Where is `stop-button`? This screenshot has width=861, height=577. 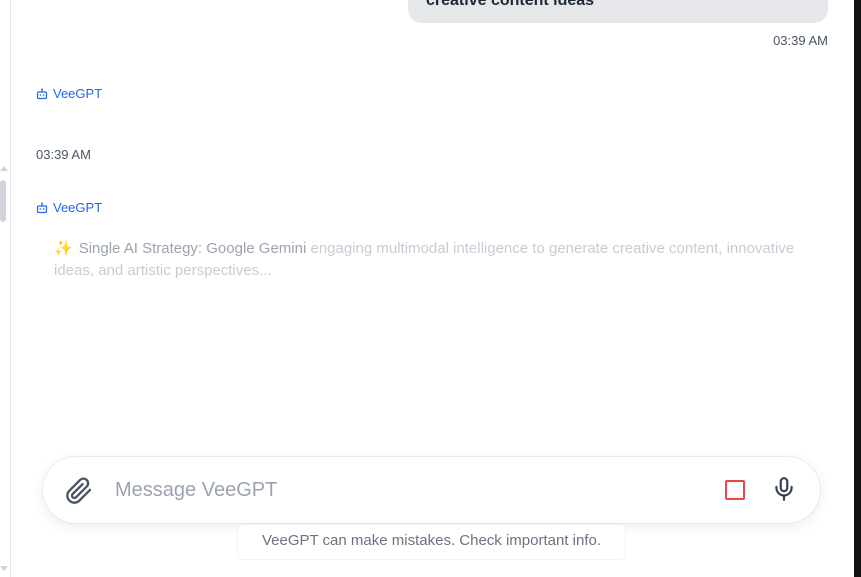
stop-button is located at coordinates (735, 490).